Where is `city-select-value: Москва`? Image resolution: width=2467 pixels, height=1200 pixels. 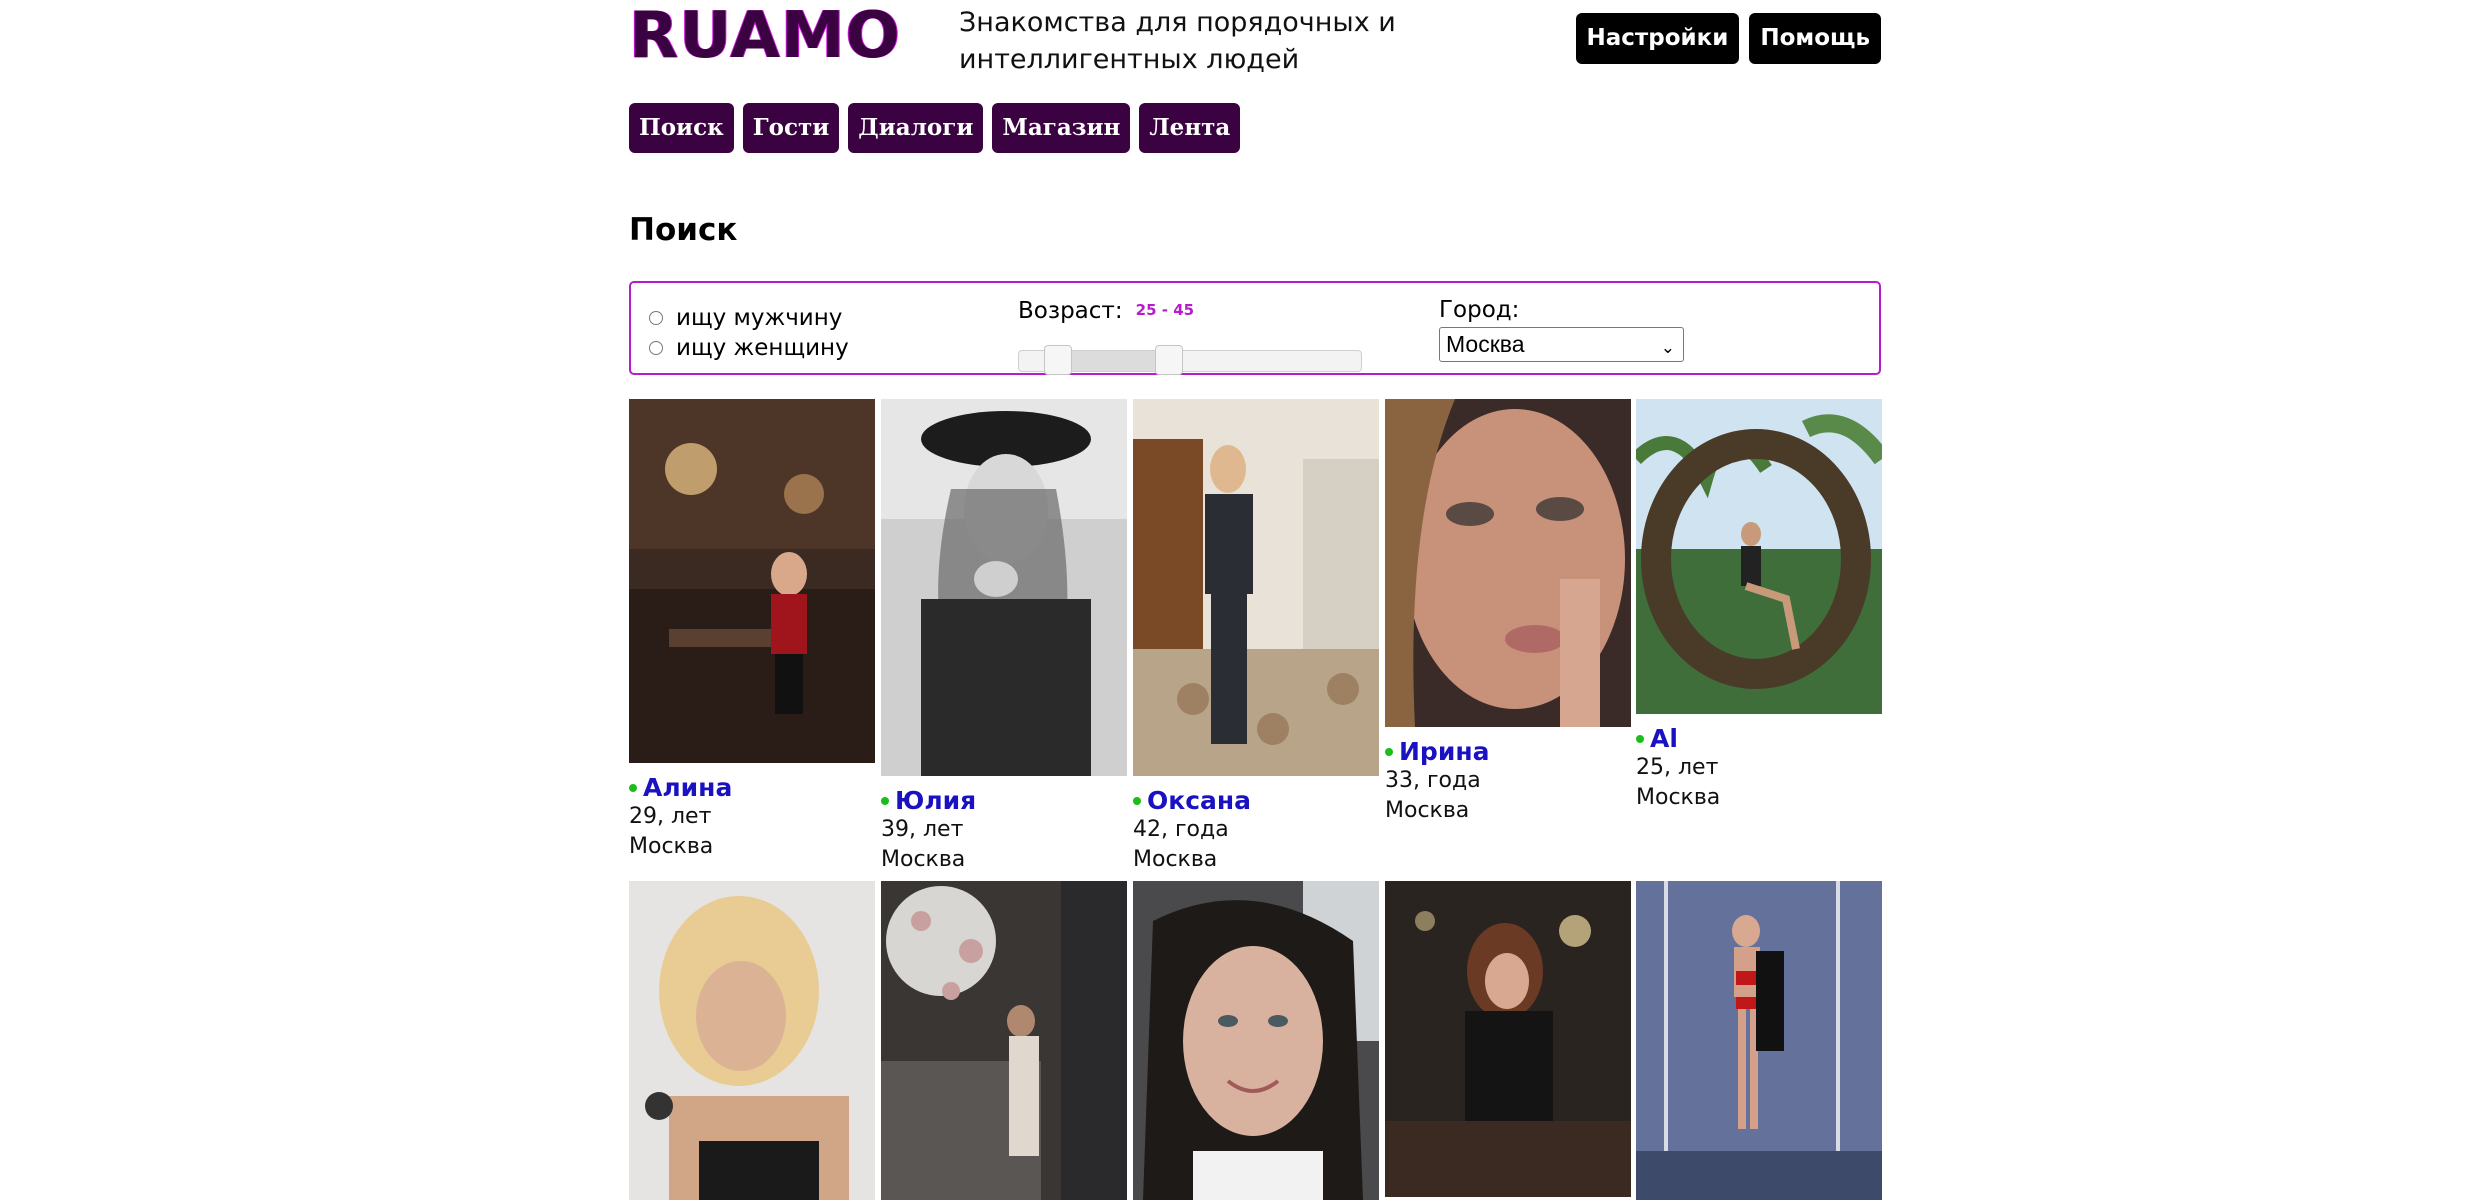 city-select-value: Москва is located at coordinates (1485, 344).